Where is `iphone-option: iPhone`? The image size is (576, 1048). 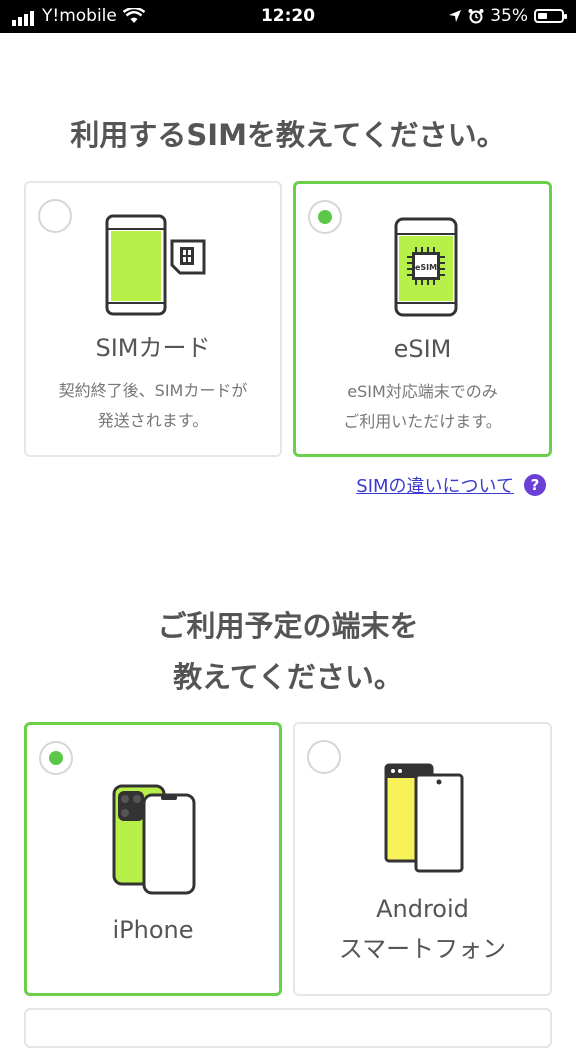 iphone-option: iPhone is located at coordinates (153, 859).